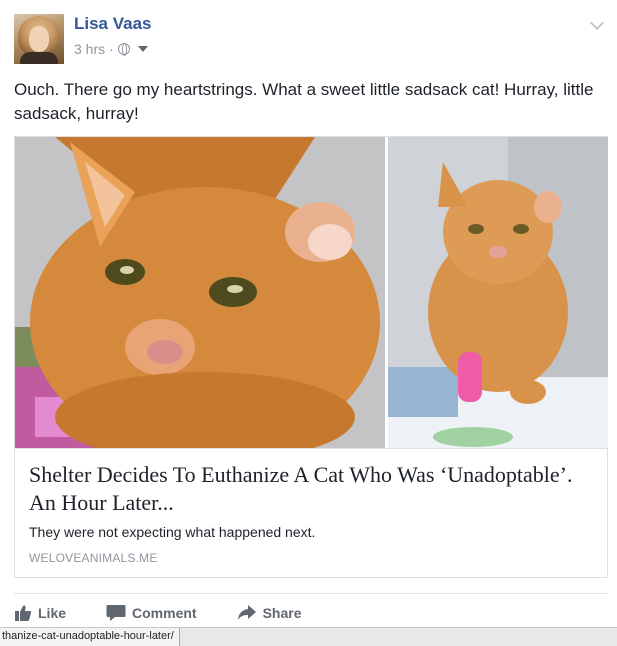 The image size is (617, 646). I want to click on avatar, so click(39, 39).